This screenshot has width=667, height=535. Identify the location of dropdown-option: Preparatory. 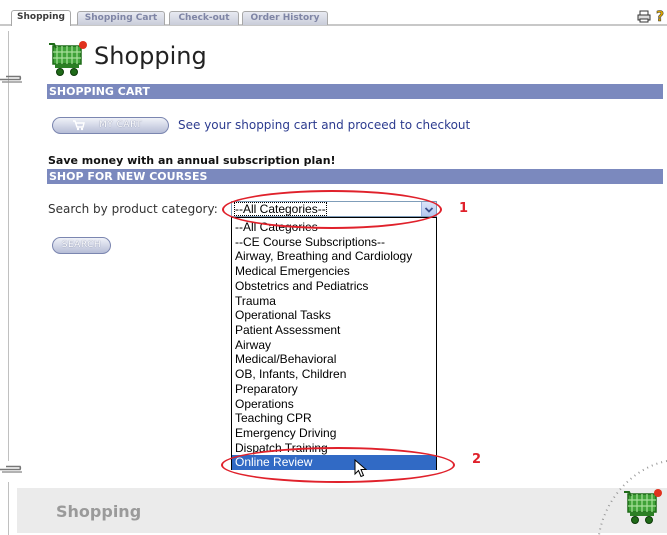
(334, 389).